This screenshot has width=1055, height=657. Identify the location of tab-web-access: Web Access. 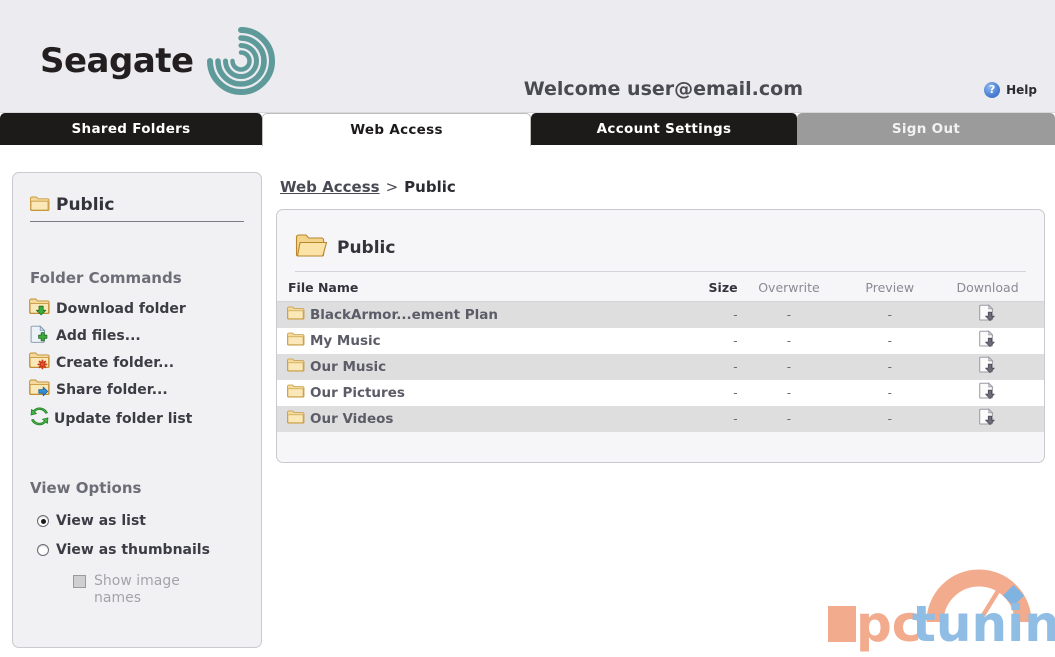
(396, 129).